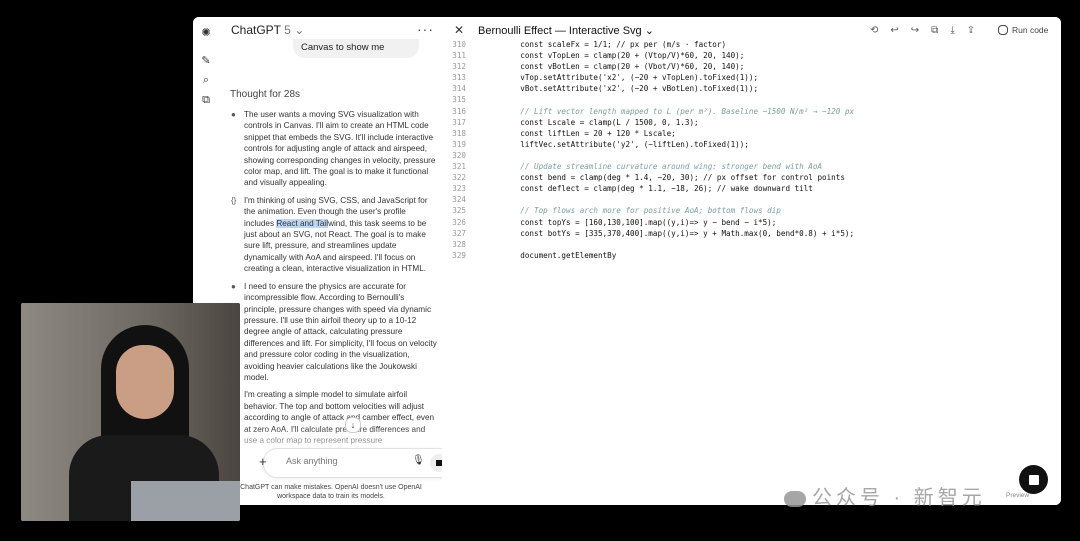  What do you see at coordinates (1018, 495) in the screenshot?
I see `preview-label: Preview` at bounding box center [1018, 495].